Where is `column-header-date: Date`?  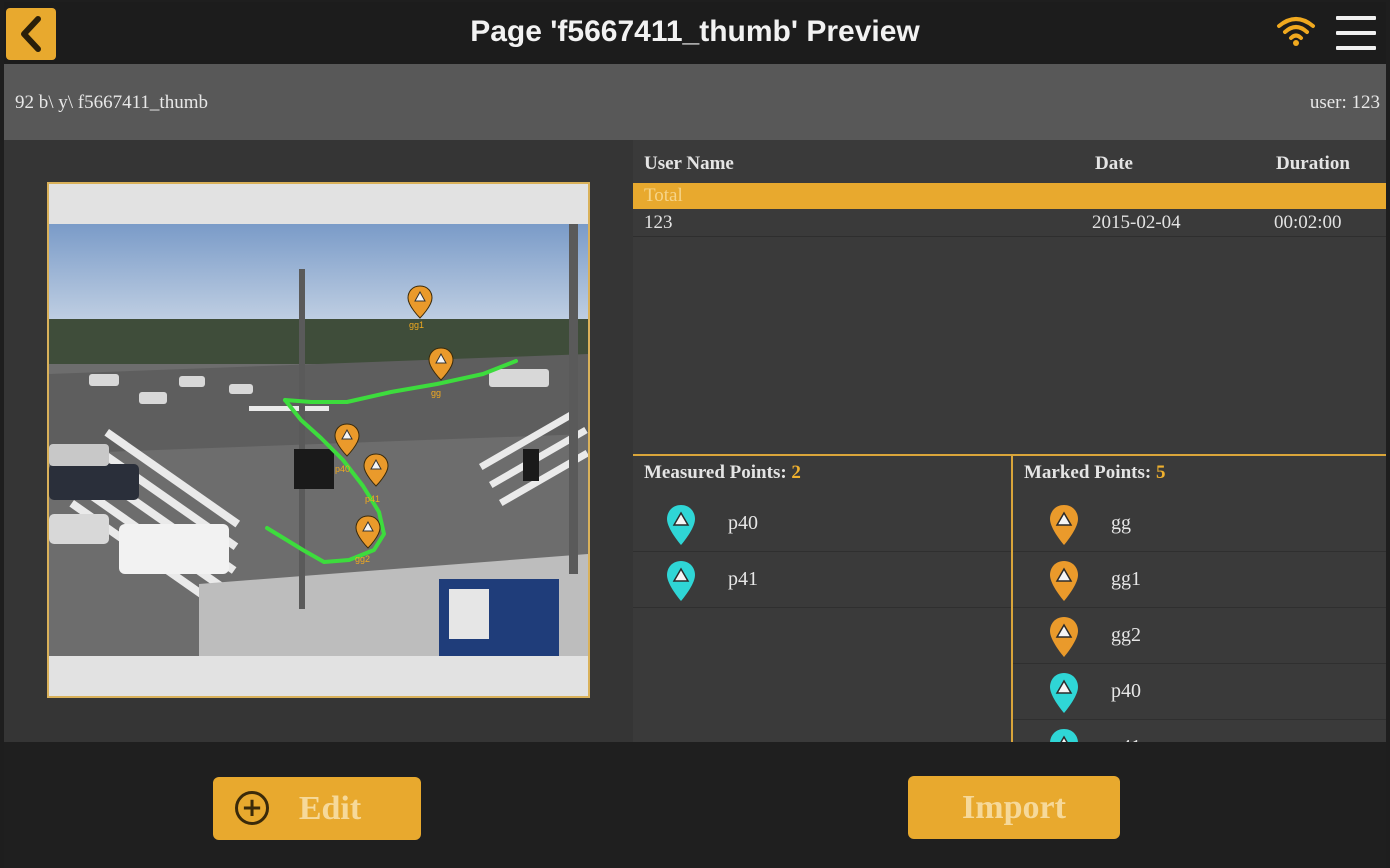 column-header-date: Date is located at coordinates (1114, 163).